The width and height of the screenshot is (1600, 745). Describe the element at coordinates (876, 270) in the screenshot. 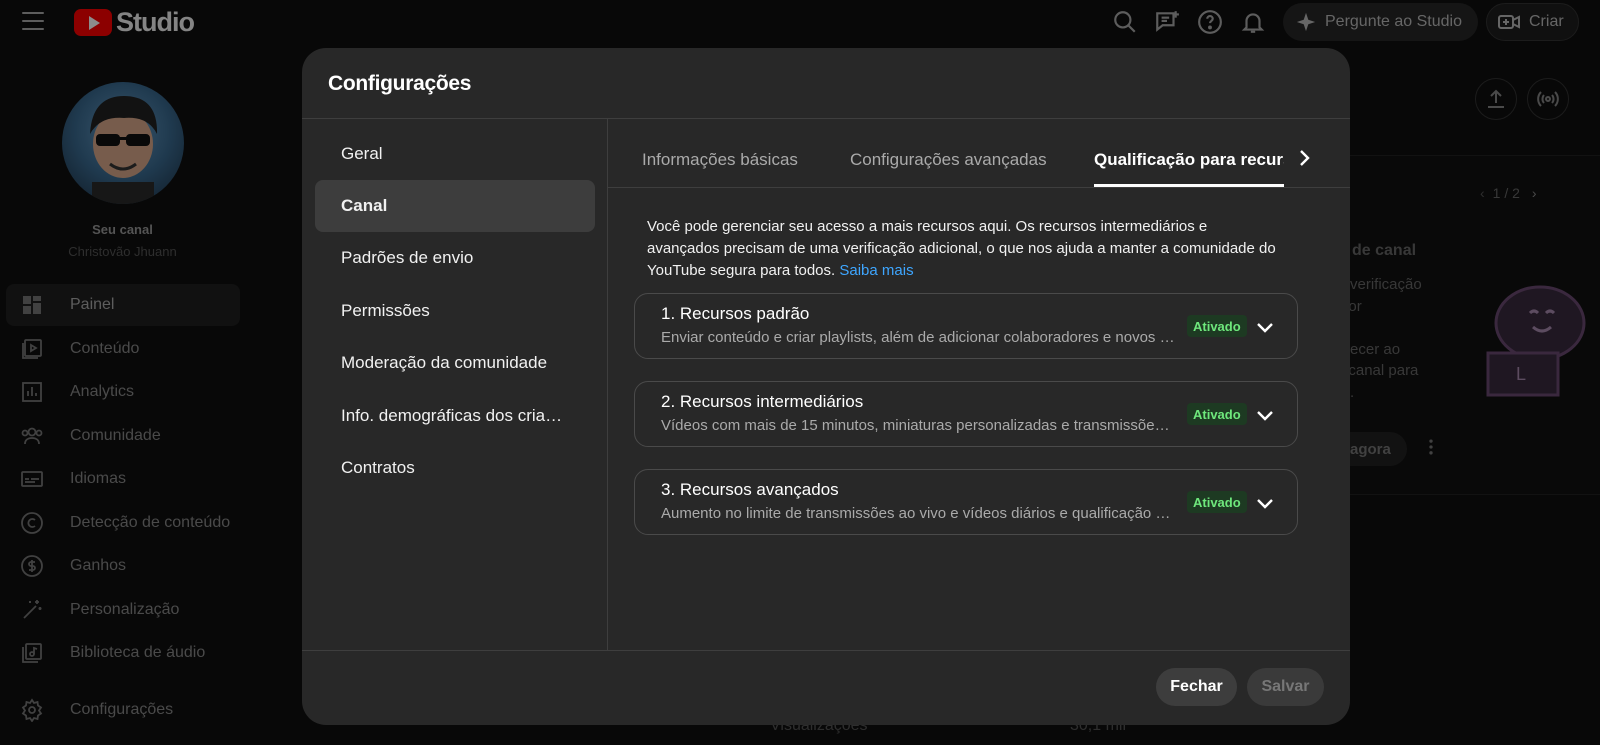

I see `learn-more-link: Saiba mais` at that location.